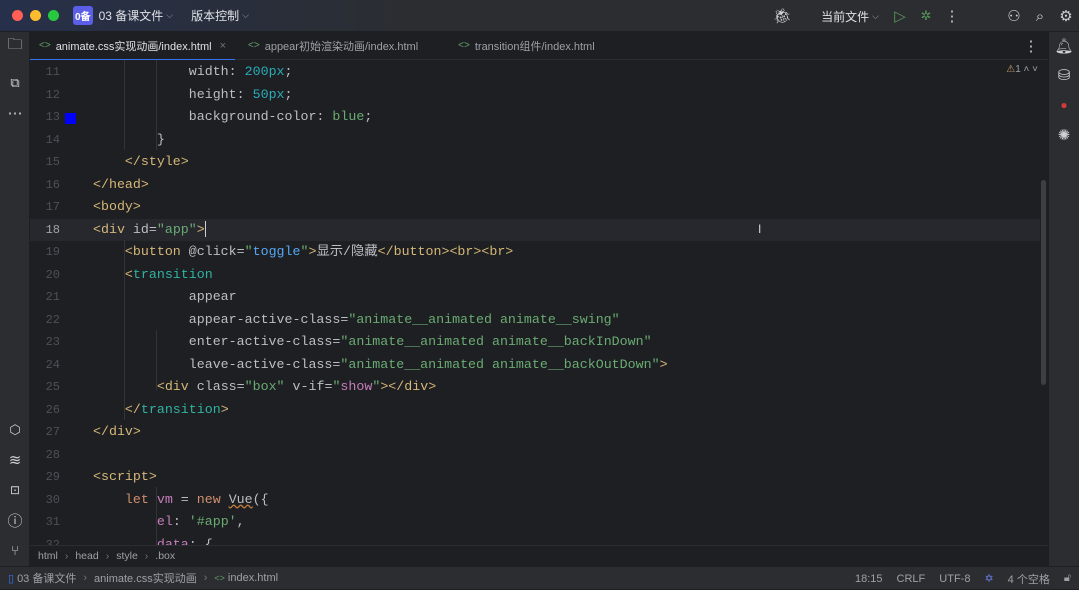  Describe the element at coordinates (70, 118) in the screenshot. I see `color-swatch-blue` at that location.